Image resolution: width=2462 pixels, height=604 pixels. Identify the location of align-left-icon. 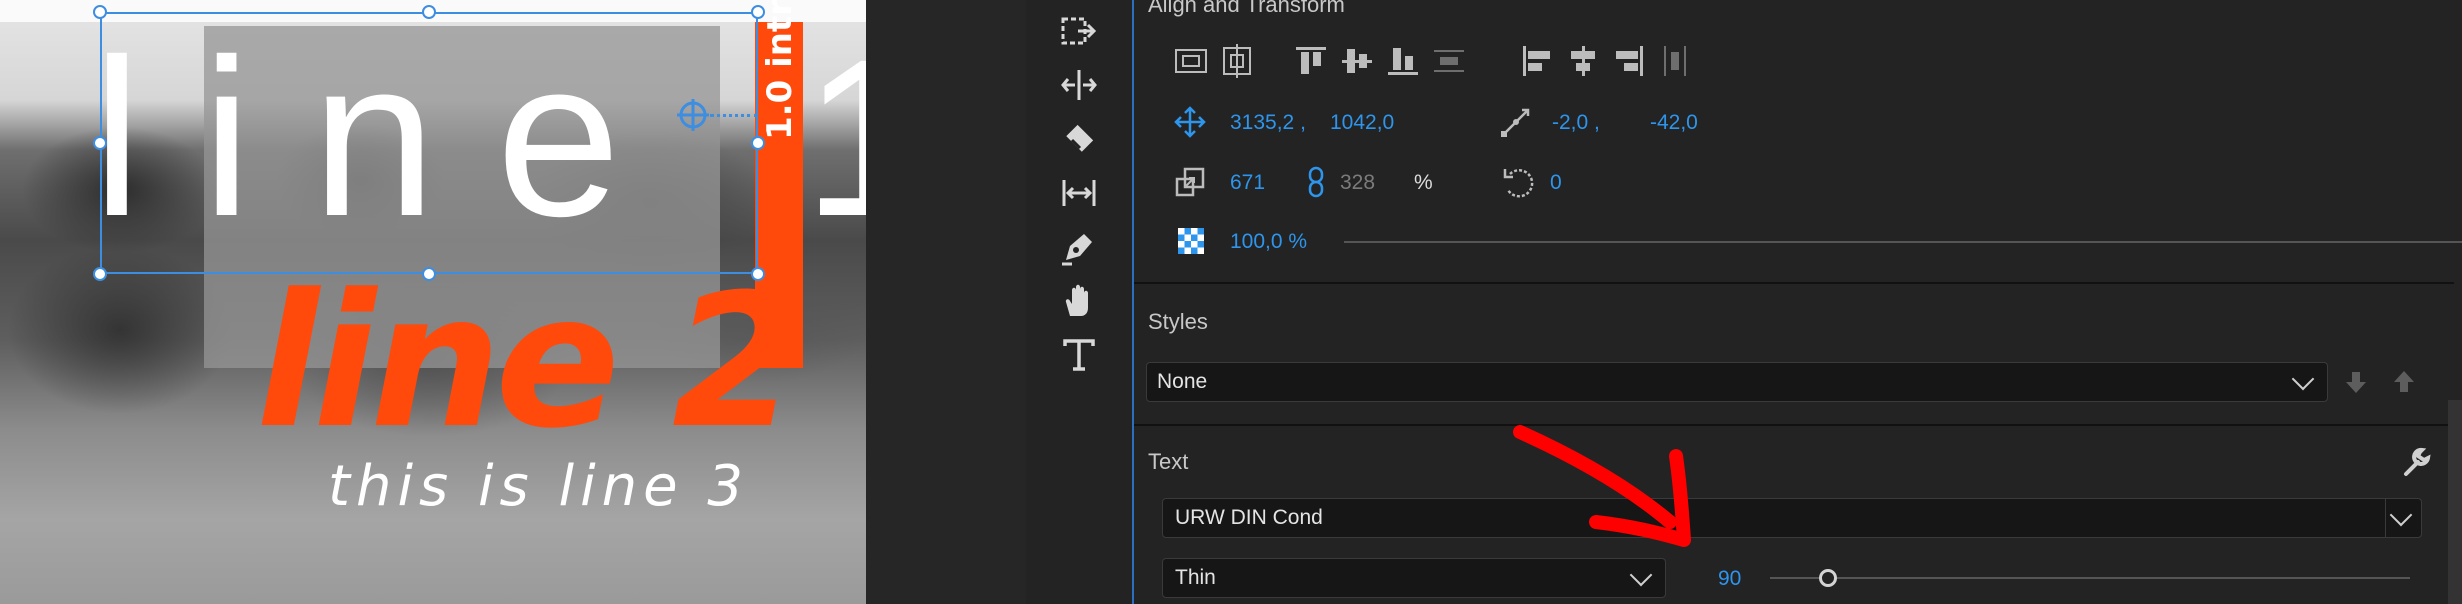
(1537, 61).